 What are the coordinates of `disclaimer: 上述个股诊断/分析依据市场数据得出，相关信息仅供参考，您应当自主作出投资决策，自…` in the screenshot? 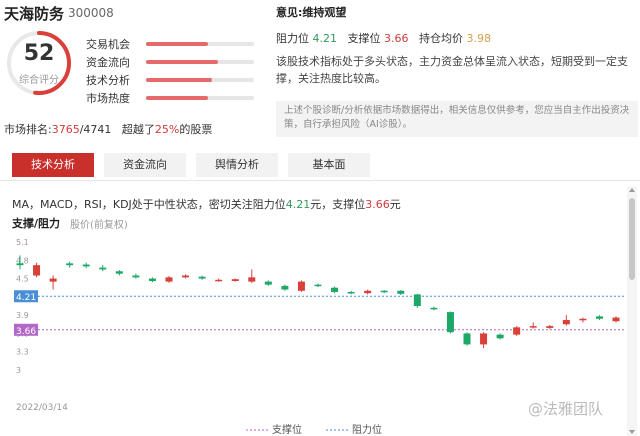 It's located at (457, 119).